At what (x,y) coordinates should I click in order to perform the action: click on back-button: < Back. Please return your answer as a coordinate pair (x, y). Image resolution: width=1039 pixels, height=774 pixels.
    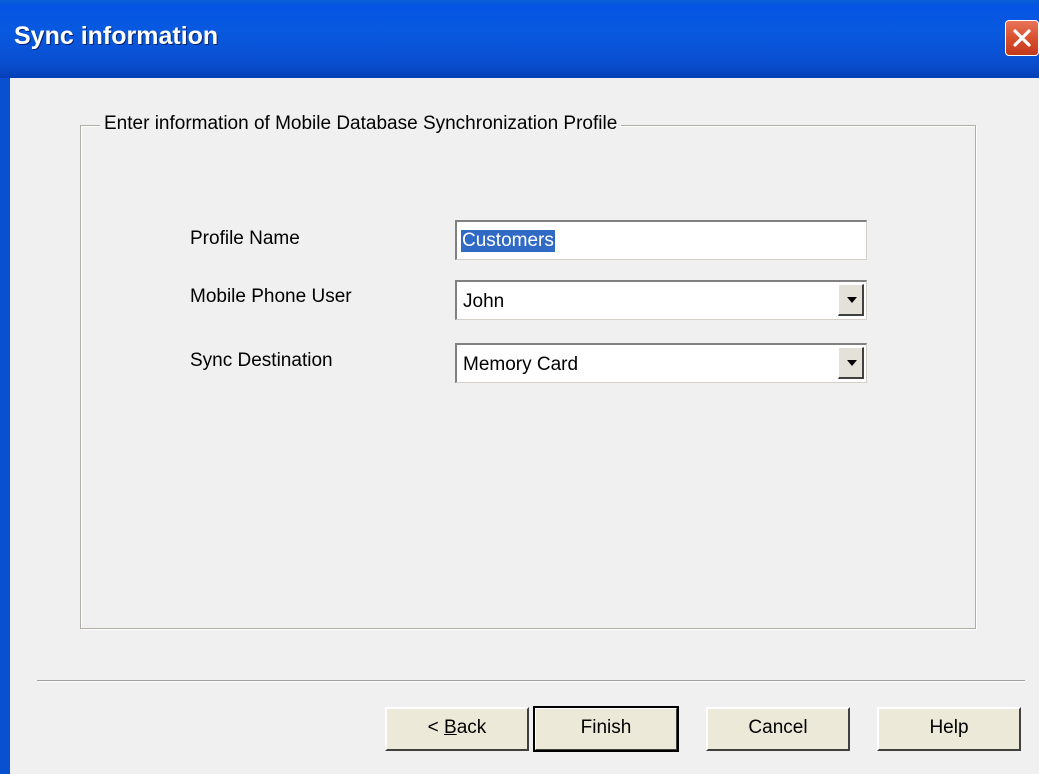
    Looking at the image, I should click on (457, 729).